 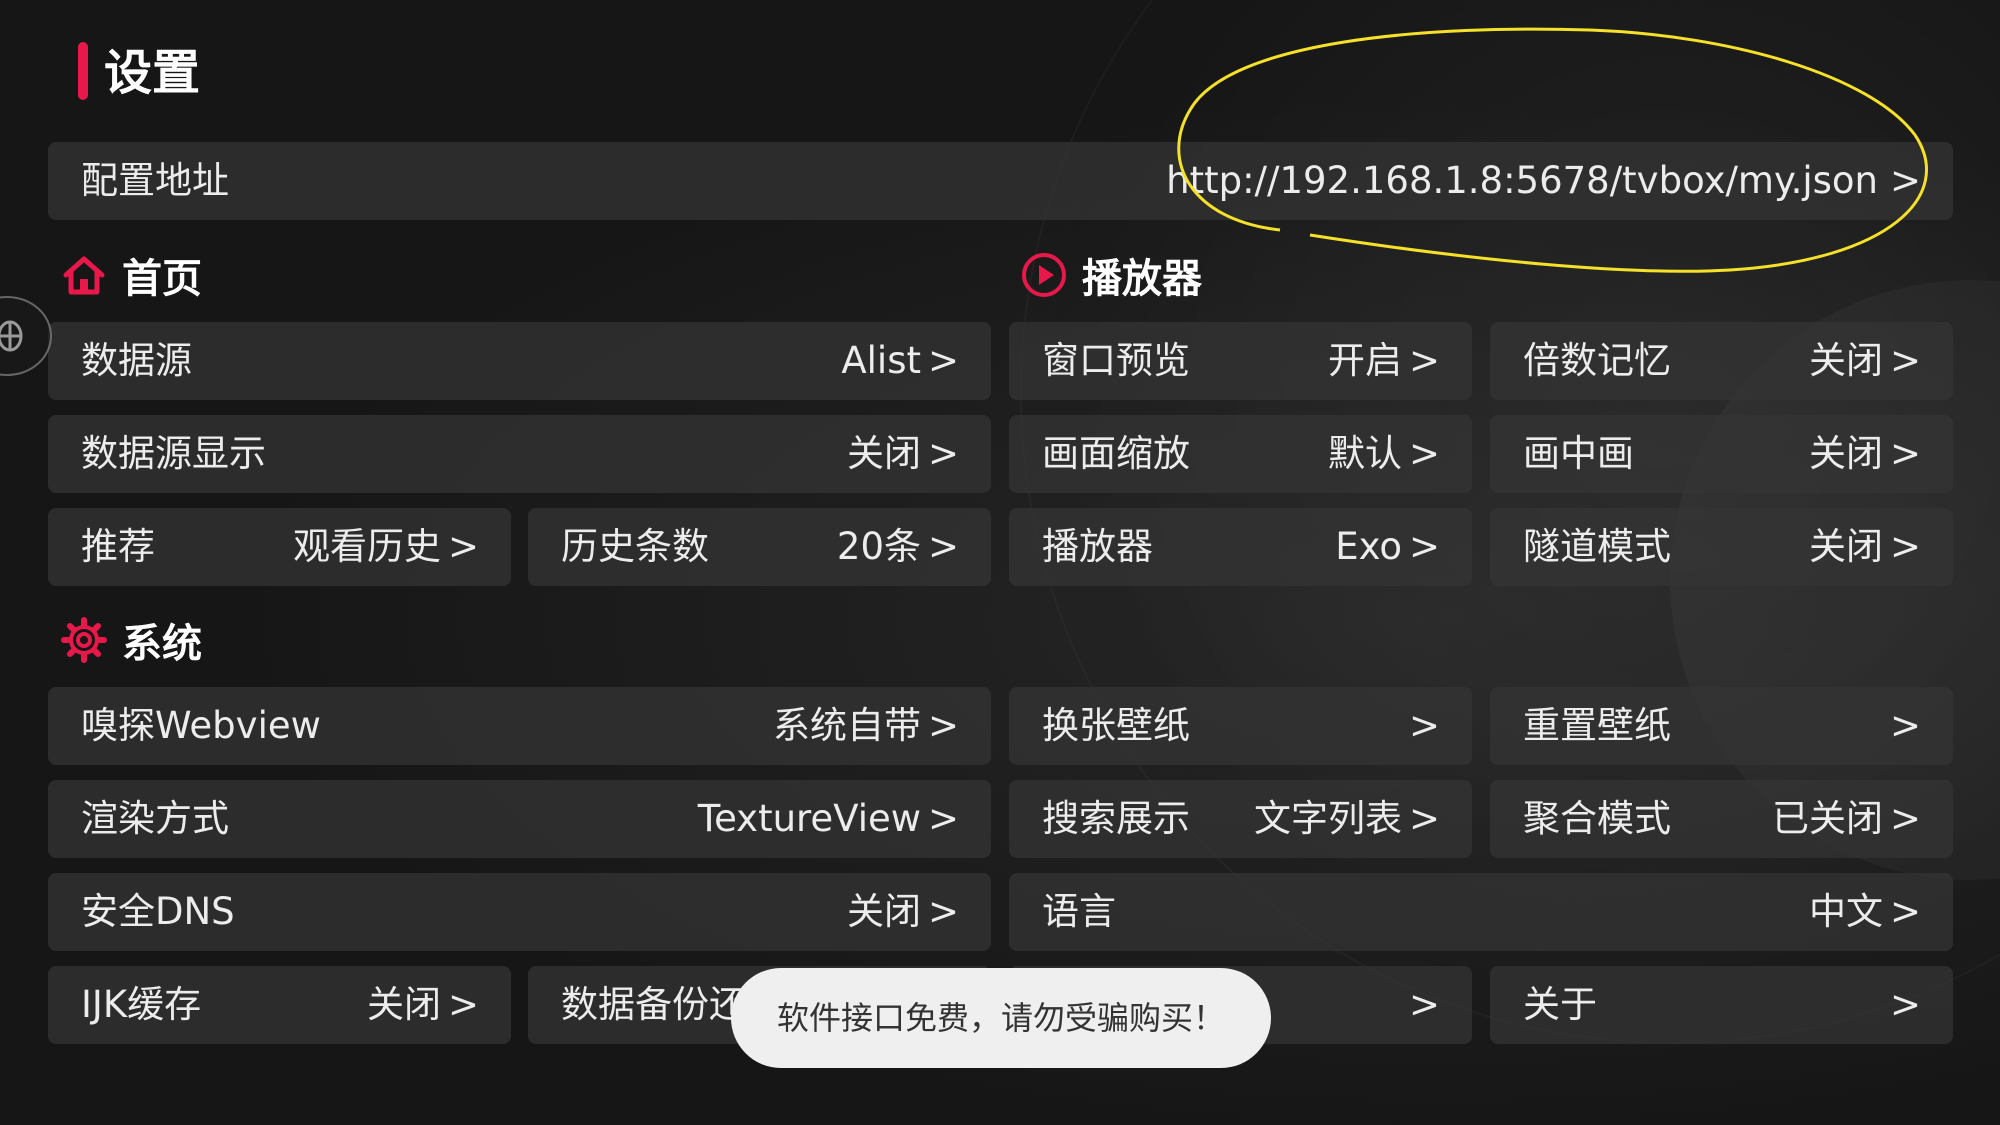 What do you see at coordinates (118, 546) in the screenshot?
I see `recommend-label: 推荐` at bounding box center [118, 546].